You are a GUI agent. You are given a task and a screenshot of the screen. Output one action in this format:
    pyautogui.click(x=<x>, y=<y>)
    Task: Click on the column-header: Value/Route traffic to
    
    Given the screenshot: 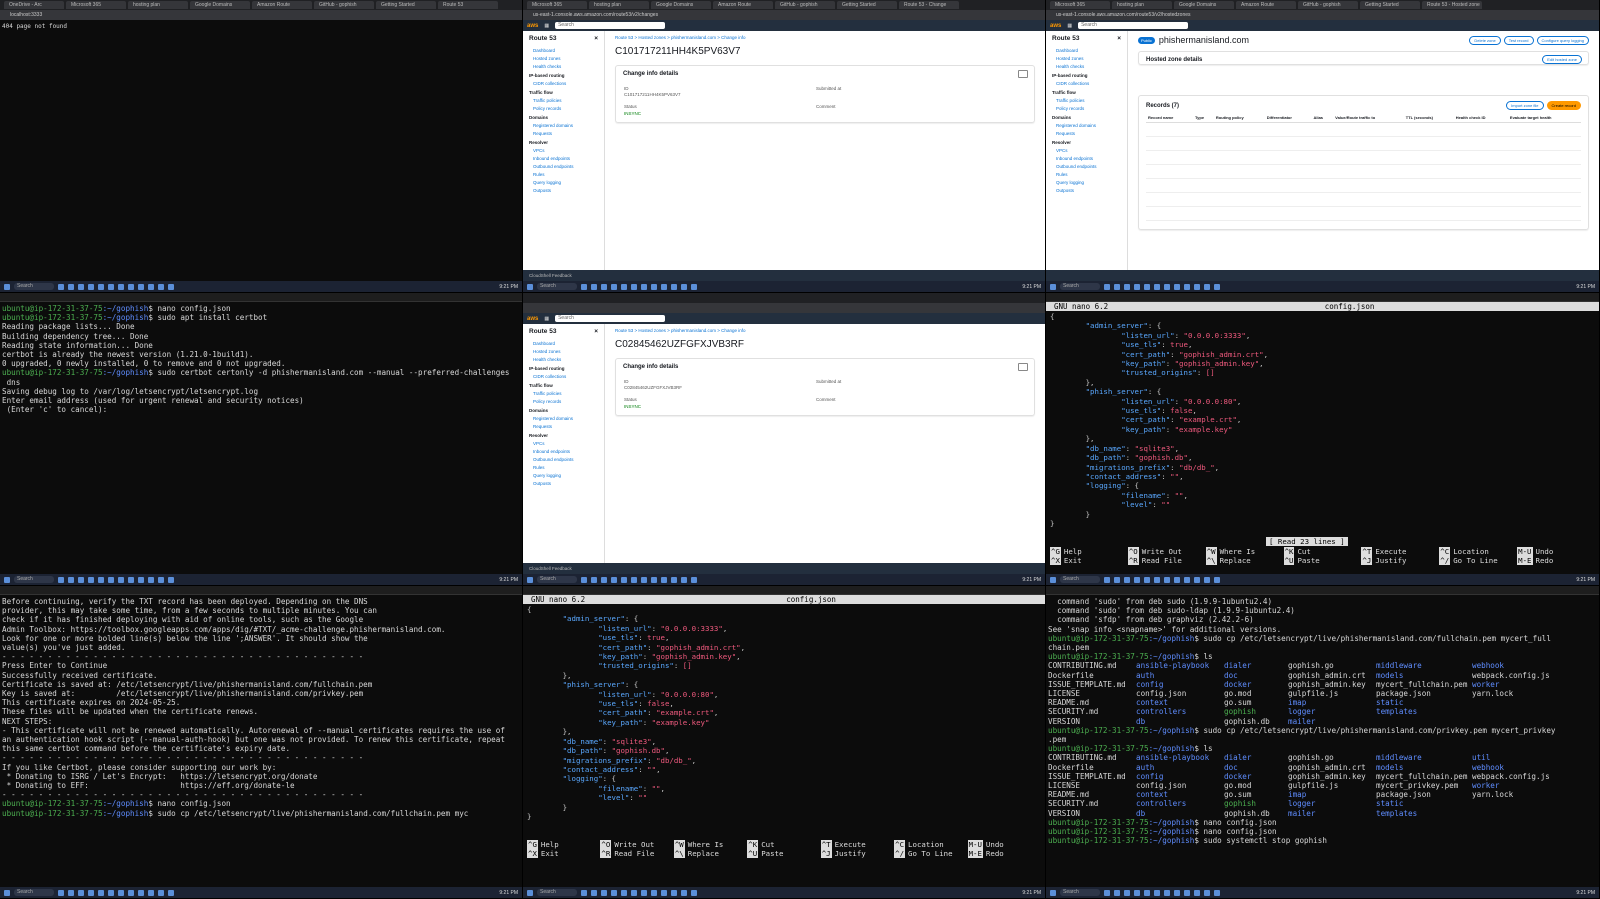 What is the action you would take?
    pyautogui.click(x=1368, y=118)
    